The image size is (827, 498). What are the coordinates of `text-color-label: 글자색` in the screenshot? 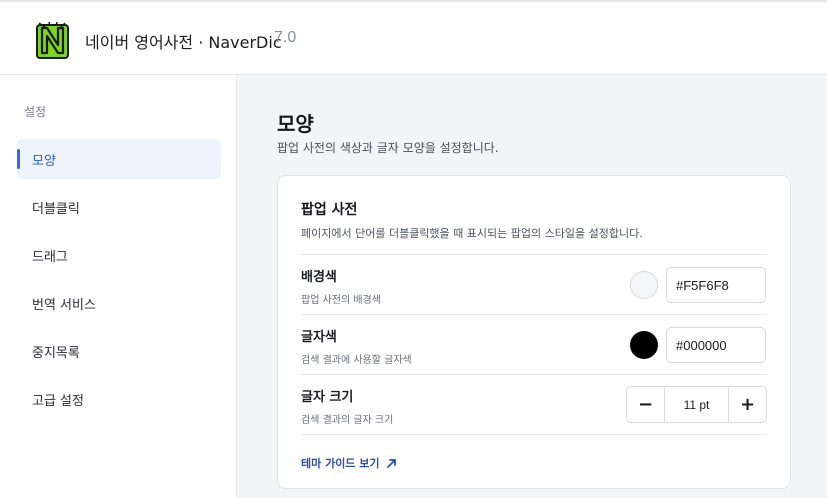 It's located at (319, 337).